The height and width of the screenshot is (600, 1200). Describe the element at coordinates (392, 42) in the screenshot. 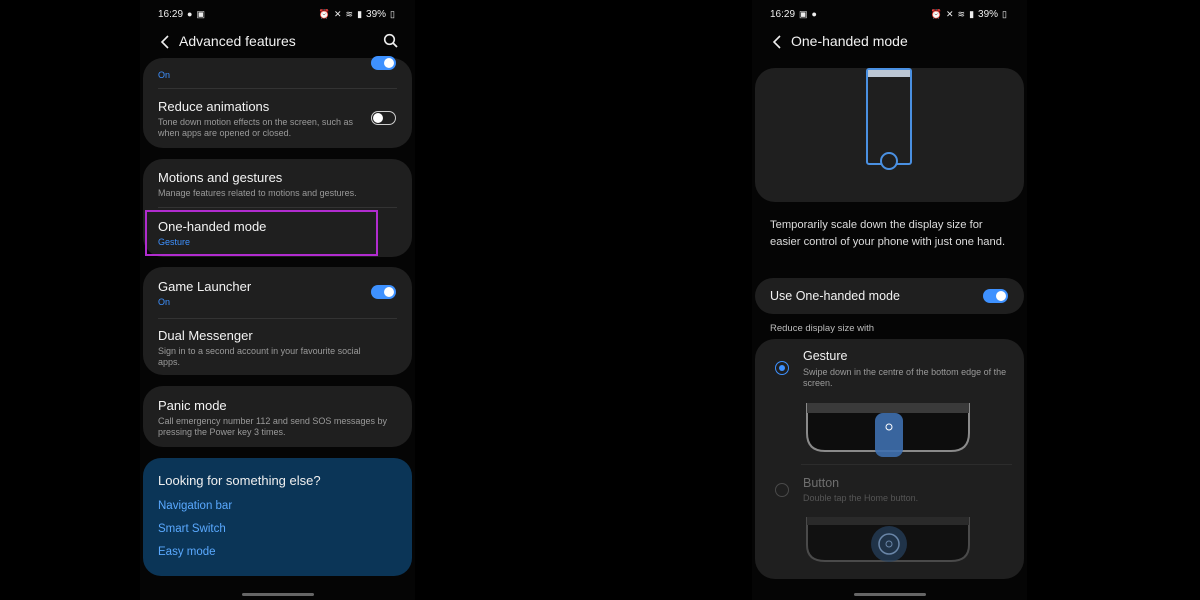

I see `search-icon` at that location.